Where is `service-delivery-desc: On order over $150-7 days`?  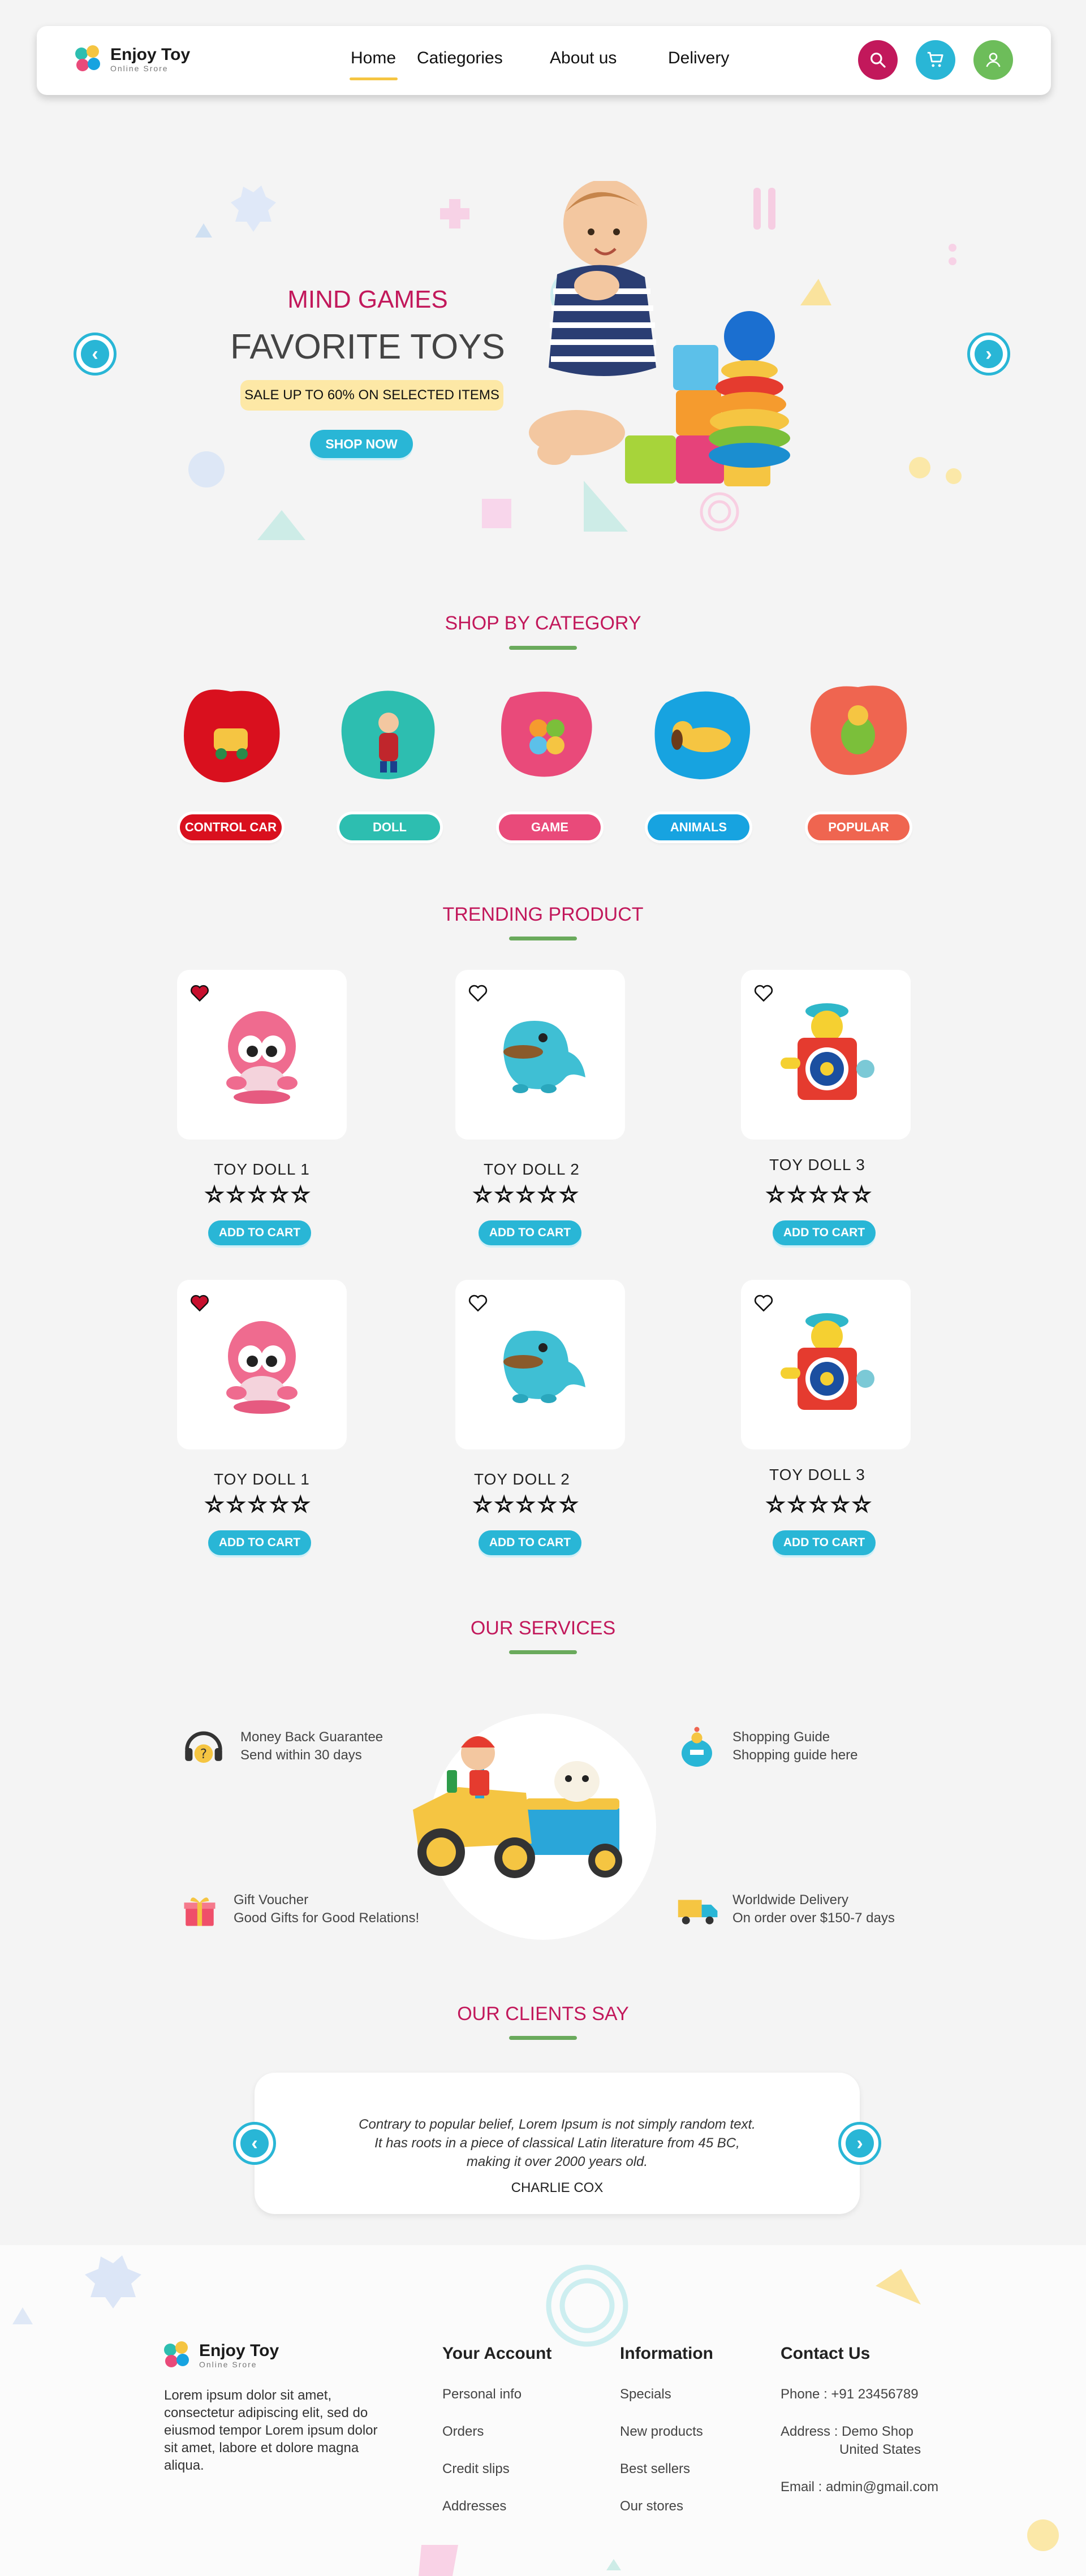 service-delivery-desc: On order over $150-7 days is located at coordinates (813, 1918).